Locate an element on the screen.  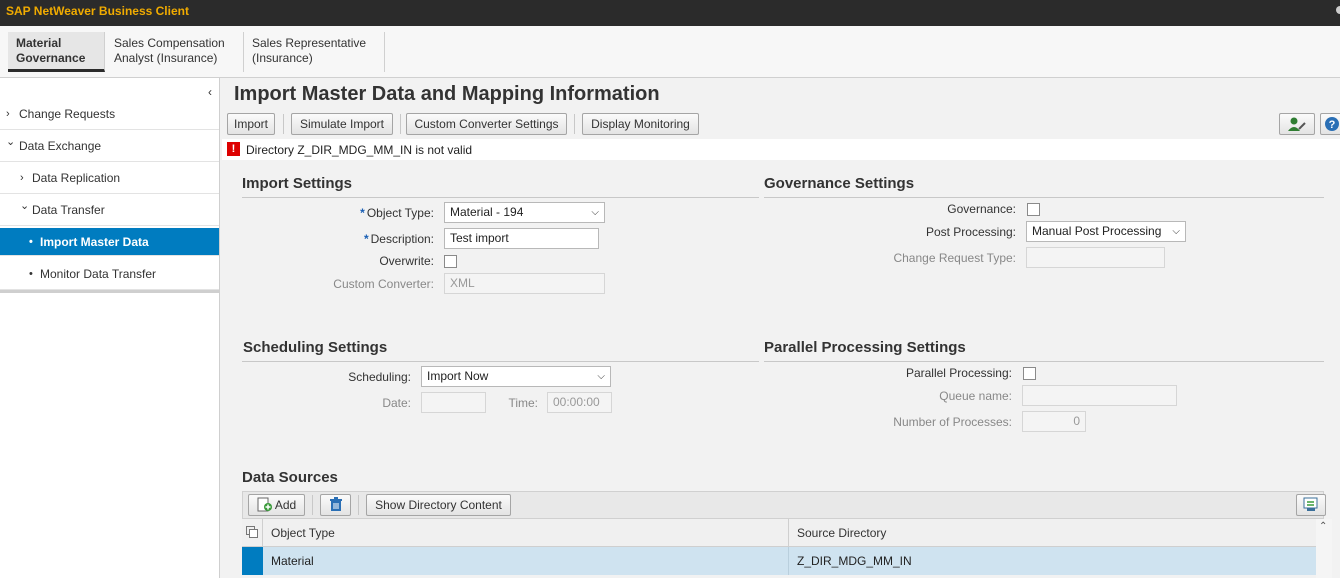
table-toolbar: Add Show Directory Content is located at coordinates (784, 505).